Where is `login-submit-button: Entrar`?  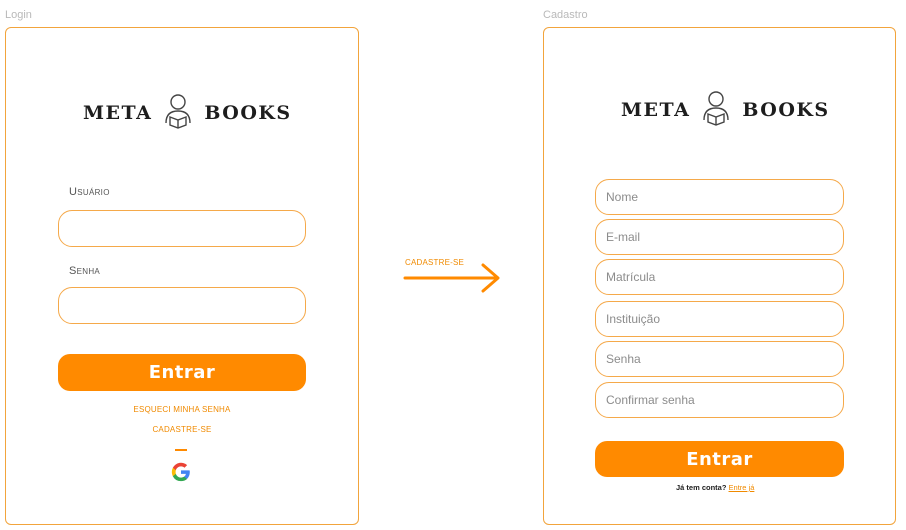 login-submit-button: Entrar is located at coordinates (182, 372).